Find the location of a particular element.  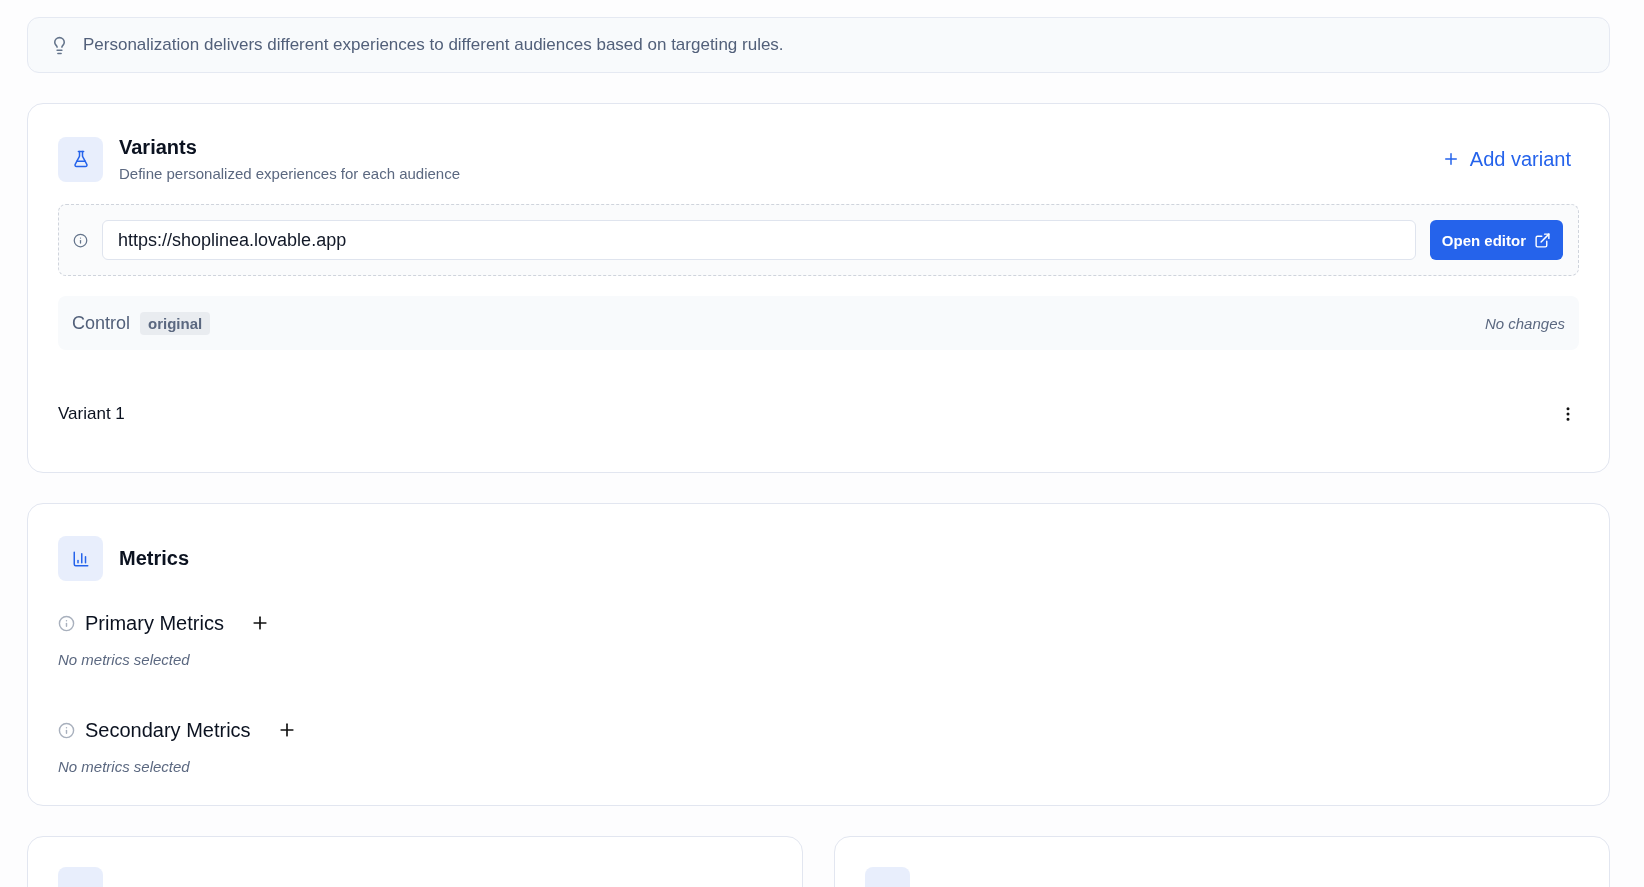

section-title: Variants is located at coordinates (158, 147).